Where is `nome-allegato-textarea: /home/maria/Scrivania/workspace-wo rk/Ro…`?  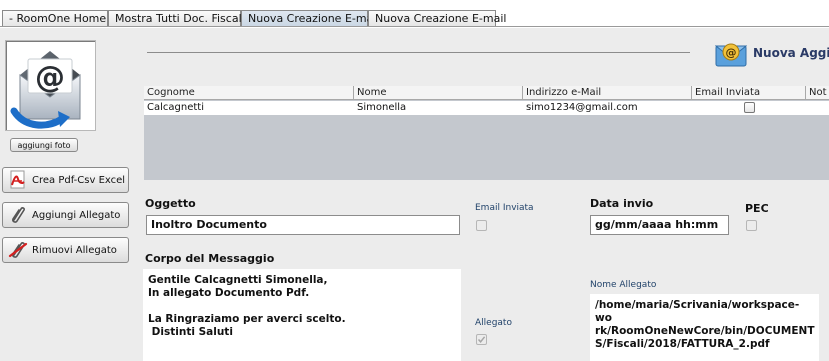
nome-allegato-textarea: /home/maria/Scrivania/workspace-wo rk/Ro… is located at coordinates (704, 327).